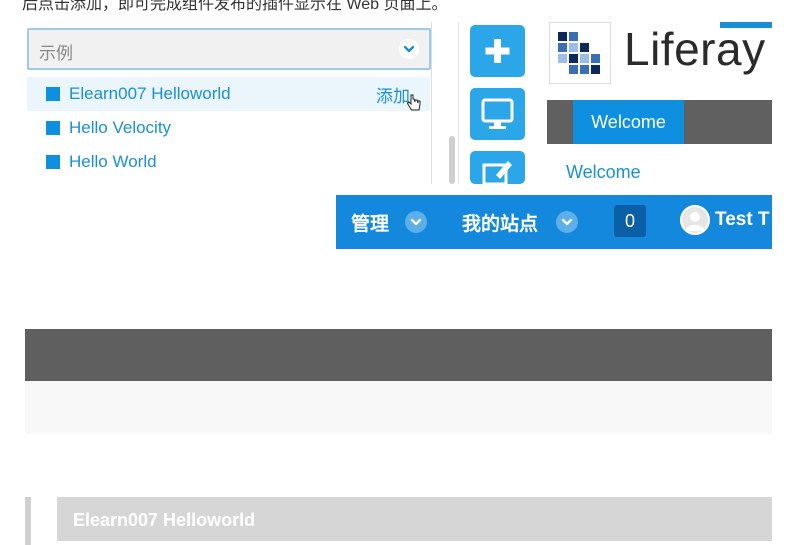 Image resolution: width=787 pixels, height=545 pixels. I want to click on list-item-label: Hello Velocity, so click(120, 127).